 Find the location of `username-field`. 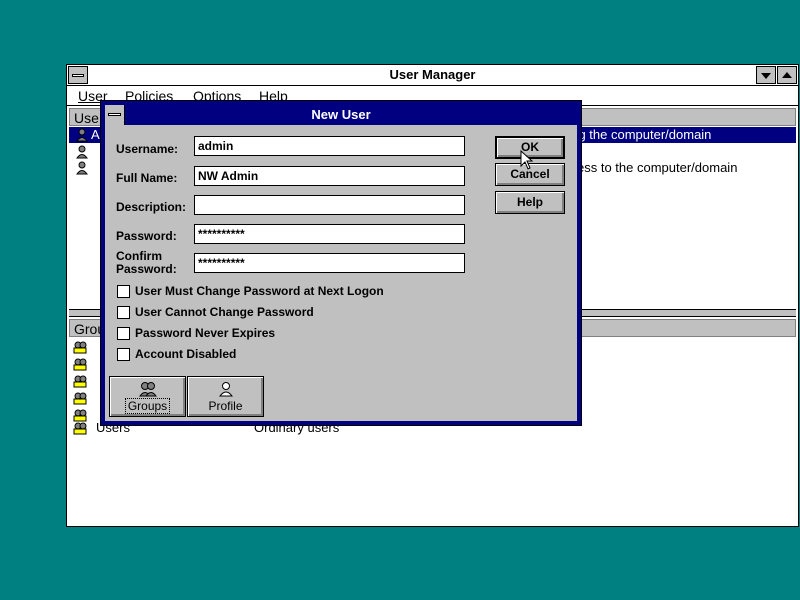

username-field is located at coordinates (329, 146).